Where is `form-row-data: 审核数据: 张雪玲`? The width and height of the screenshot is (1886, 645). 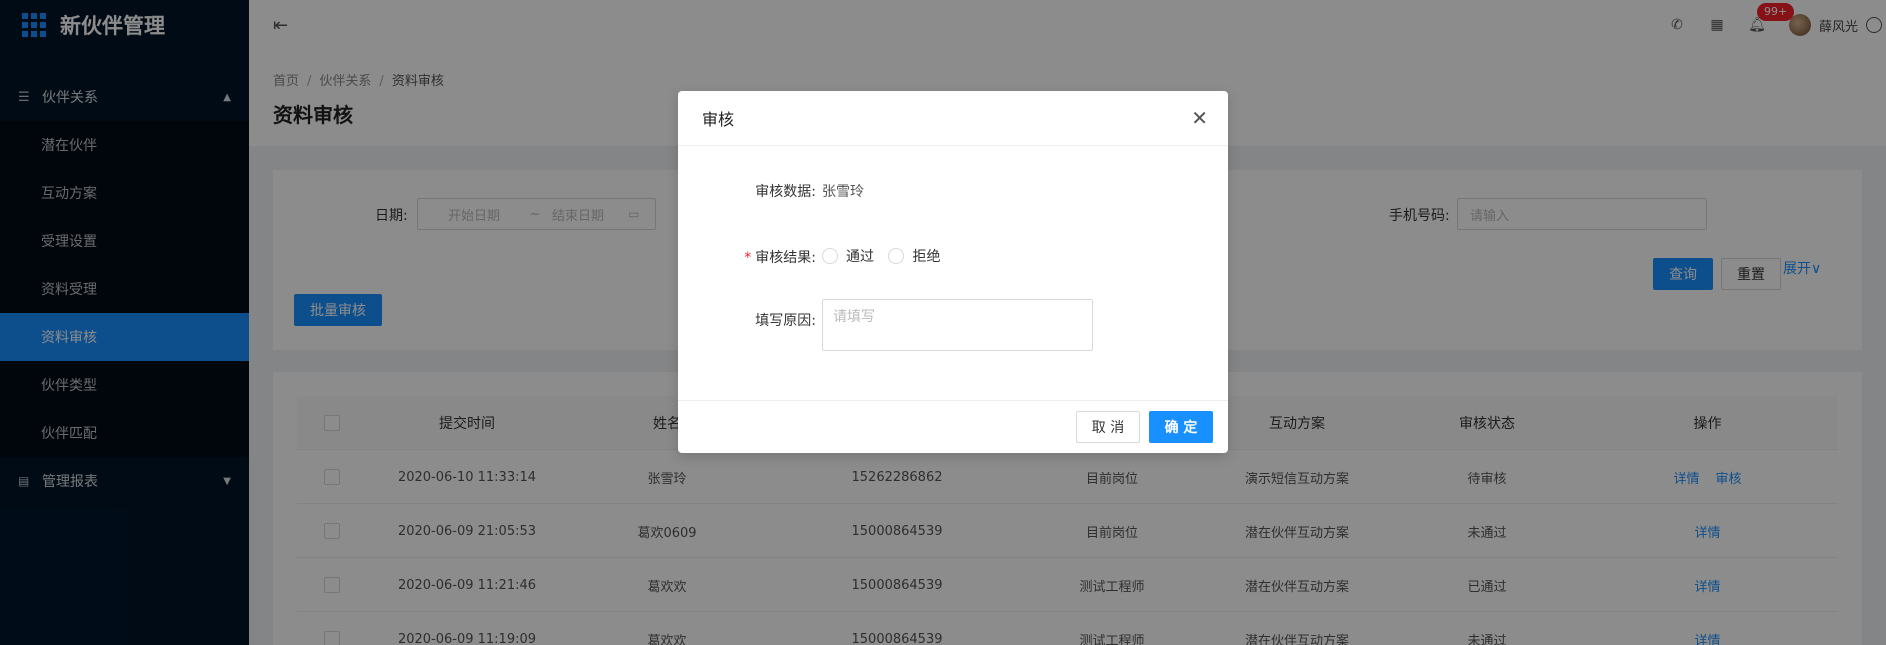 form-row-data: 审核数据: 张雪玲 is located at coordinates (953, 191).